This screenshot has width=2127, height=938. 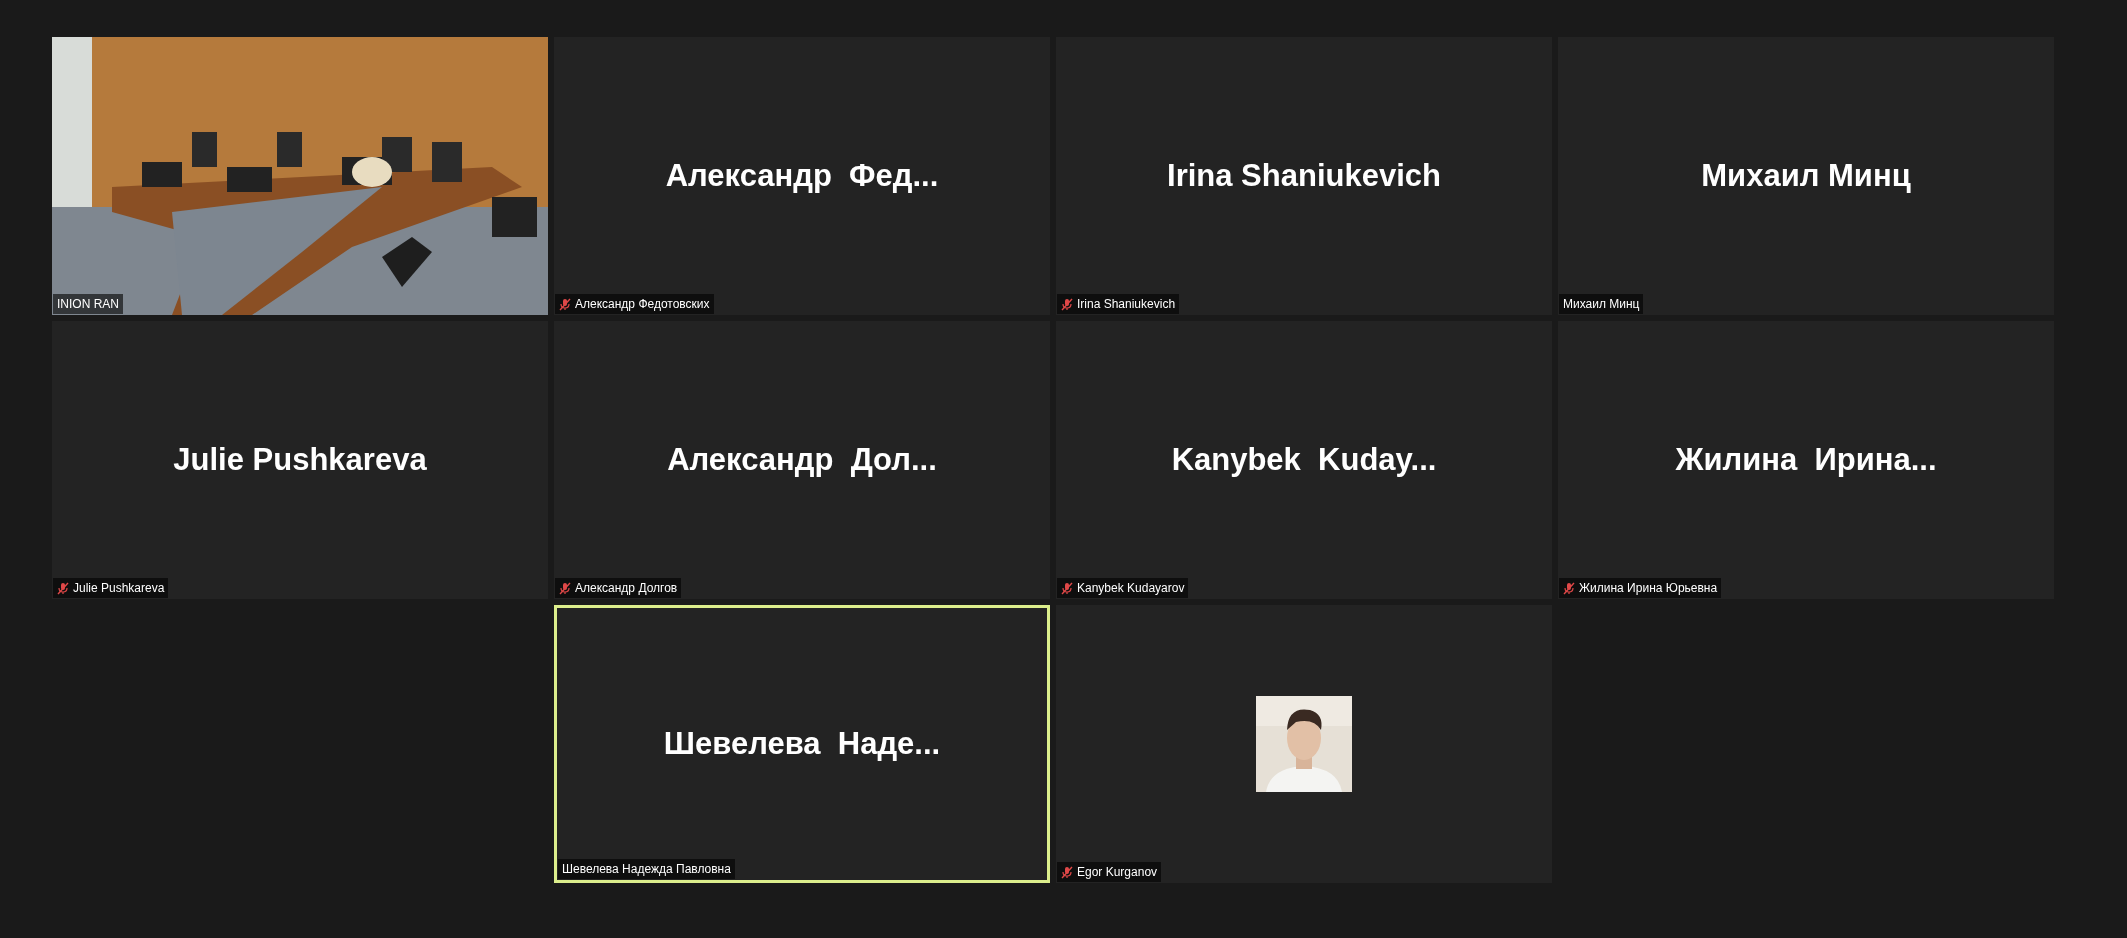 What do you see at coordinates (300, 176) in the screenshot?
I see `video-tile: INION RAN` at bounding box center [300, 176].